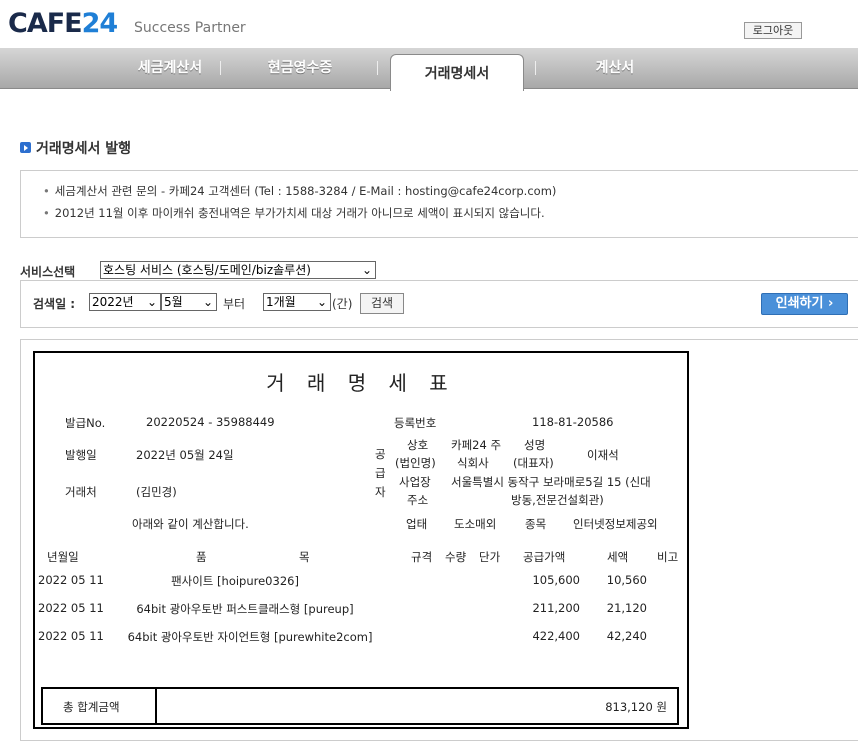 This screenshot has width=858, height=742. I want to click on reg-no-label: 등록번호, so click(415, 423).